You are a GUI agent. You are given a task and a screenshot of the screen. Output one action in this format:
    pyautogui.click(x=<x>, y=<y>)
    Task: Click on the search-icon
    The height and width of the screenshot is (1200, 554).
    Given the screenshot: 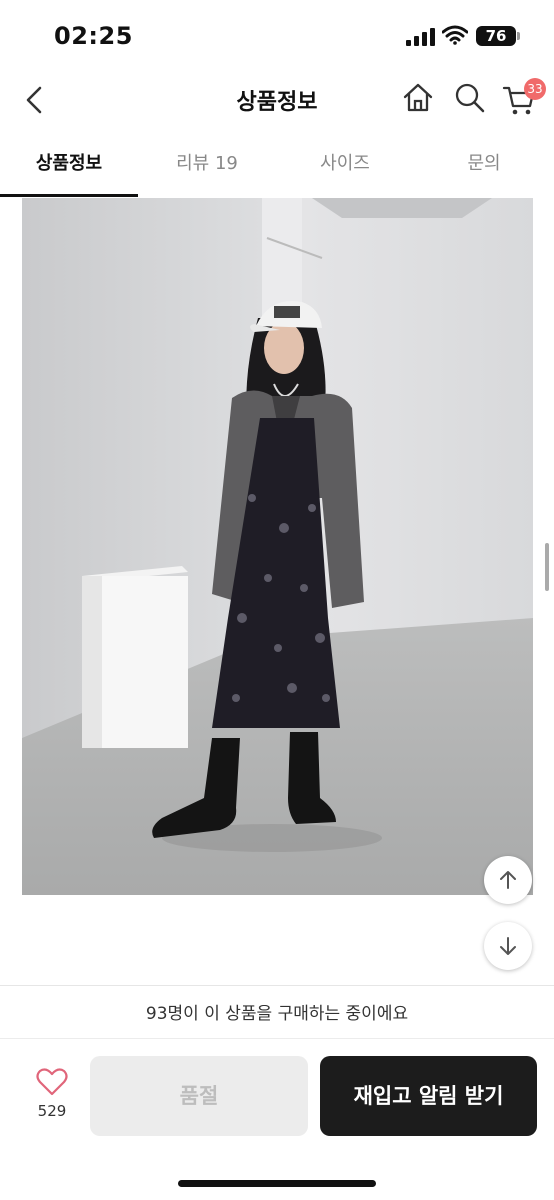 What is the action you would take?
    pyautogui.click(x=470, y=98)
    